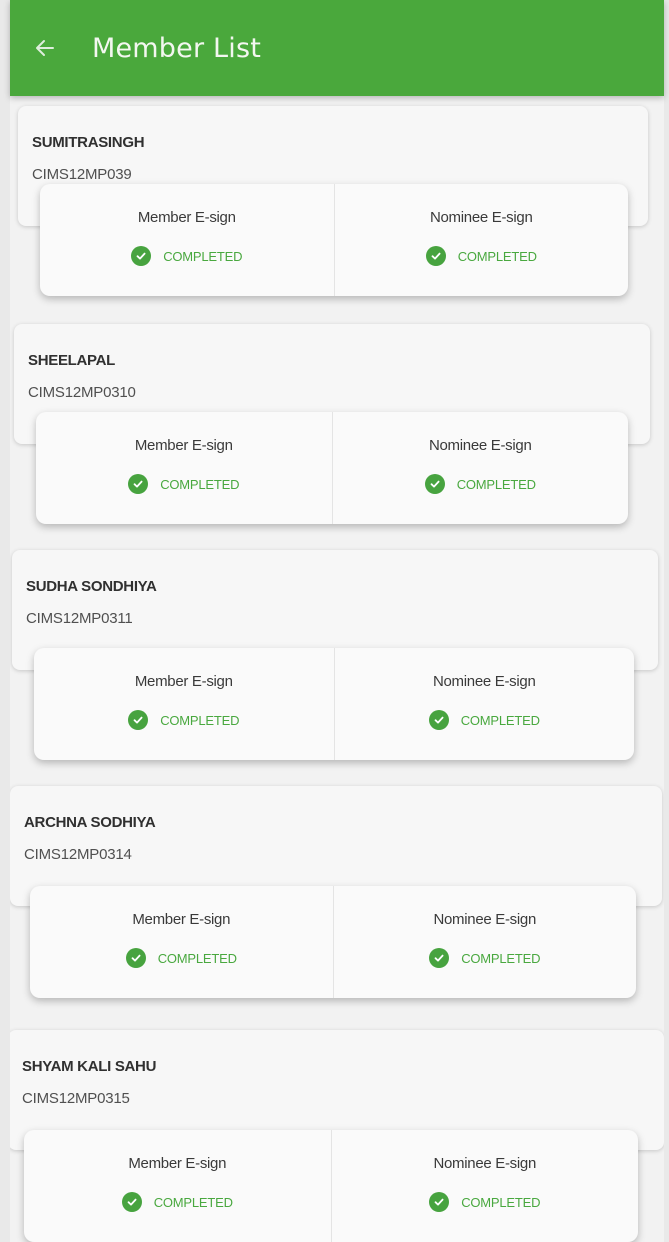 The image size is (669, 1242). What do you see at coordinates (72, 360) in the screenshot?
I see `member-name: SHEELAPAL` at bounding box center [72, 360].